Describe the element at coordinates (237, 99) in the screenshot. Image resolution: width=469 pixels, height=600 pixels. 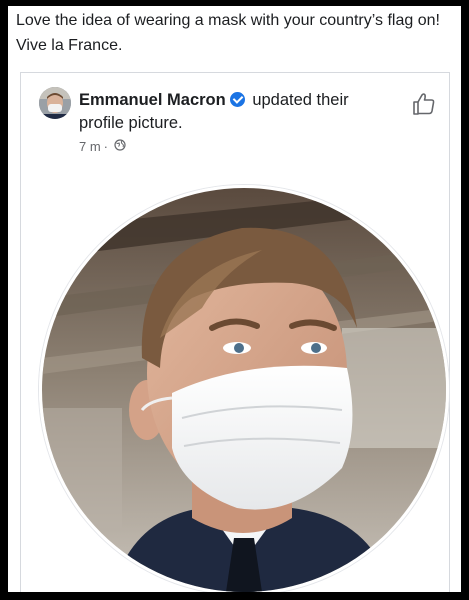
I see `verified-badge-icon` at that location.